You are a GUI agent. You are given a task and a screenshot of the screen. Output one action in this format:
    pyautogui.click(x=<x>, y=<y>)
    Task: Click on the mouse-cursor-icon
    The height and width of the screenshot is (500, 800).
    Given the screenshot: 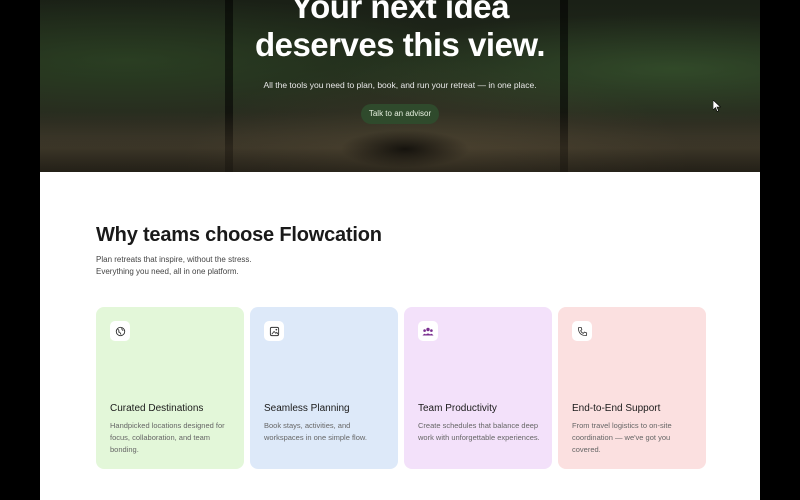 What is the action you would take?
    pyautogui.click(x=717, y=106)
    